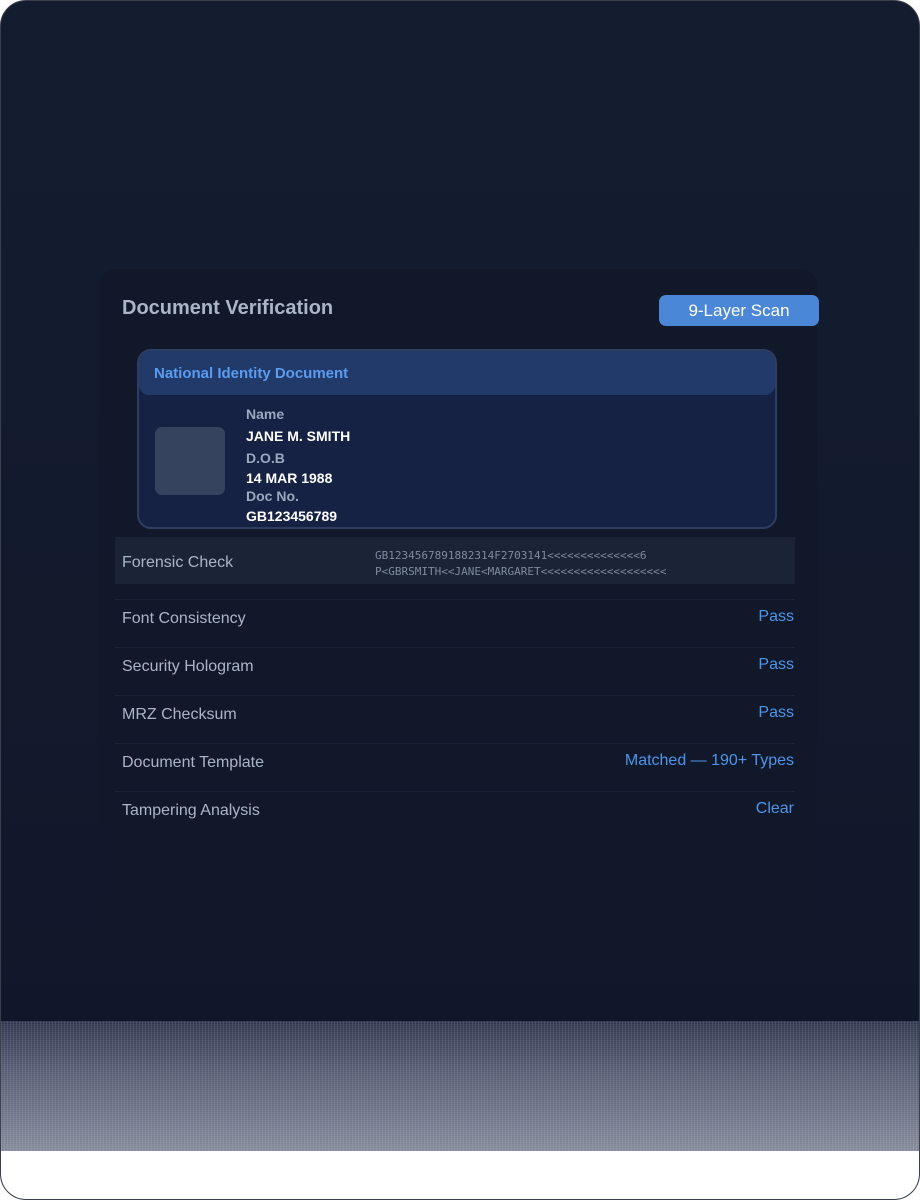 Image resolution: width=920 pixels, height=1200 pixels. Describe the element at coordinates (193, 762) in the screenshot. I see `check-label: Document Template` at that location.